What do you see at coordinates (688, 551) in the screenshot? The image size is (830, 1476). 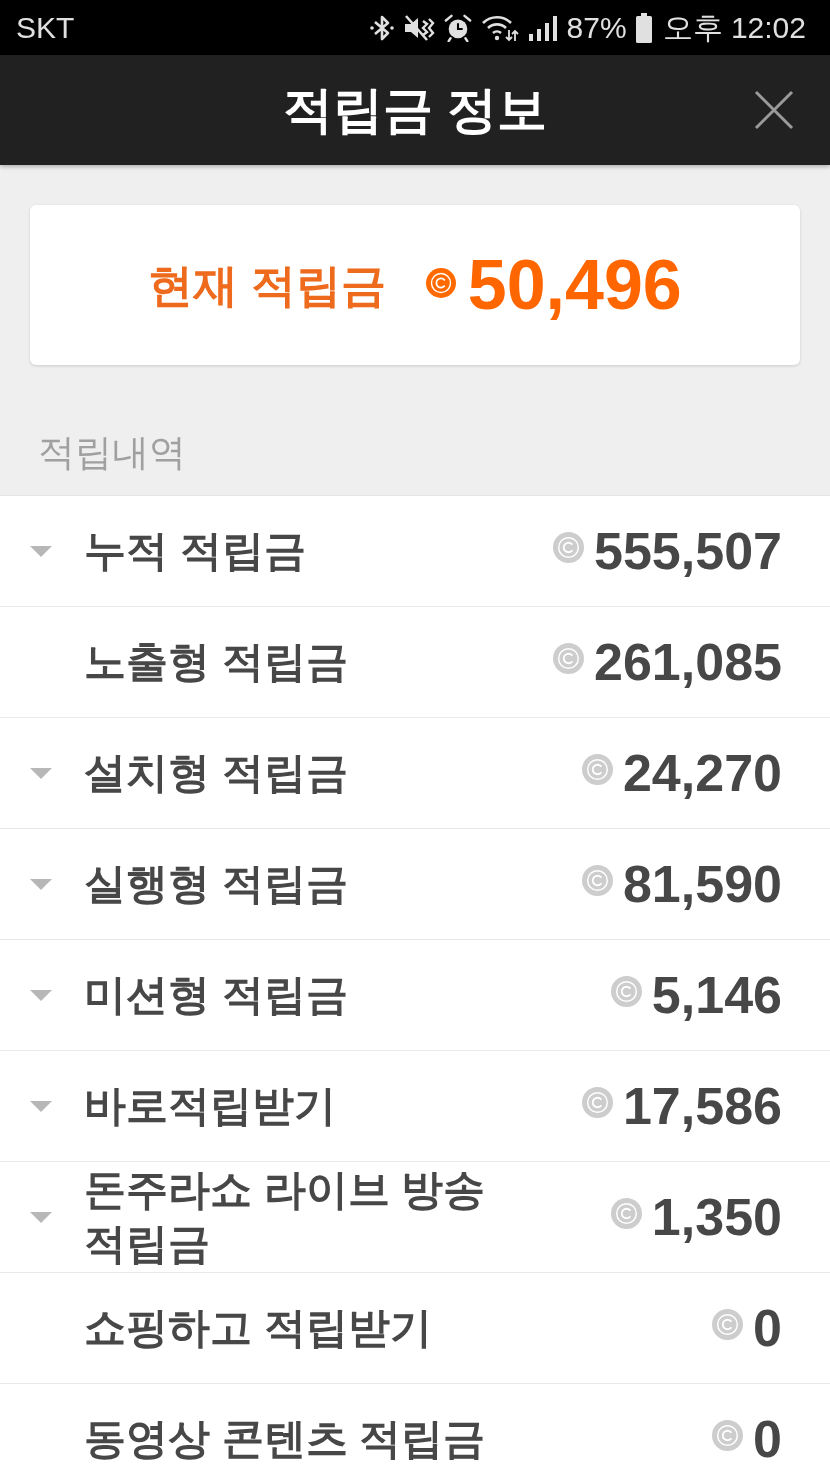 I see `row-amount: 555,507` at bounding box center [688, 551].